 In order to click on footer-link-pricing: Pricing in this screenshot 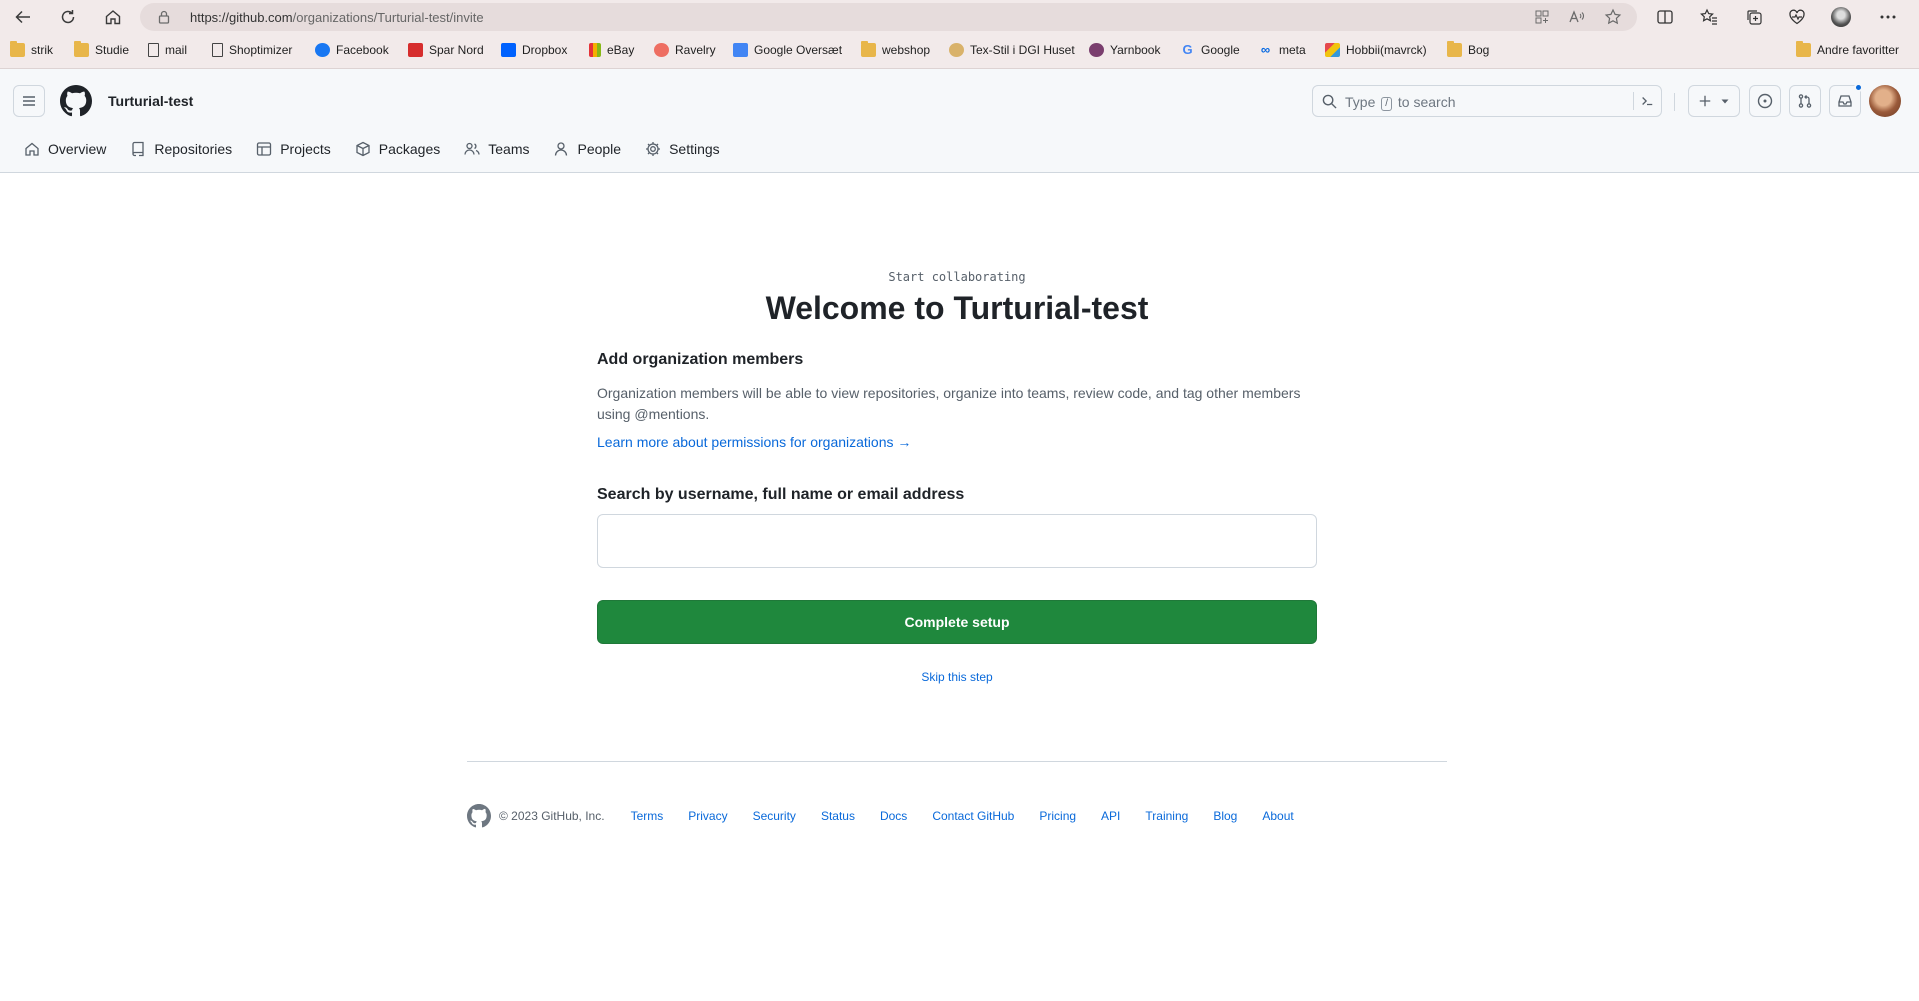, I will do `click(1057, 816)`.